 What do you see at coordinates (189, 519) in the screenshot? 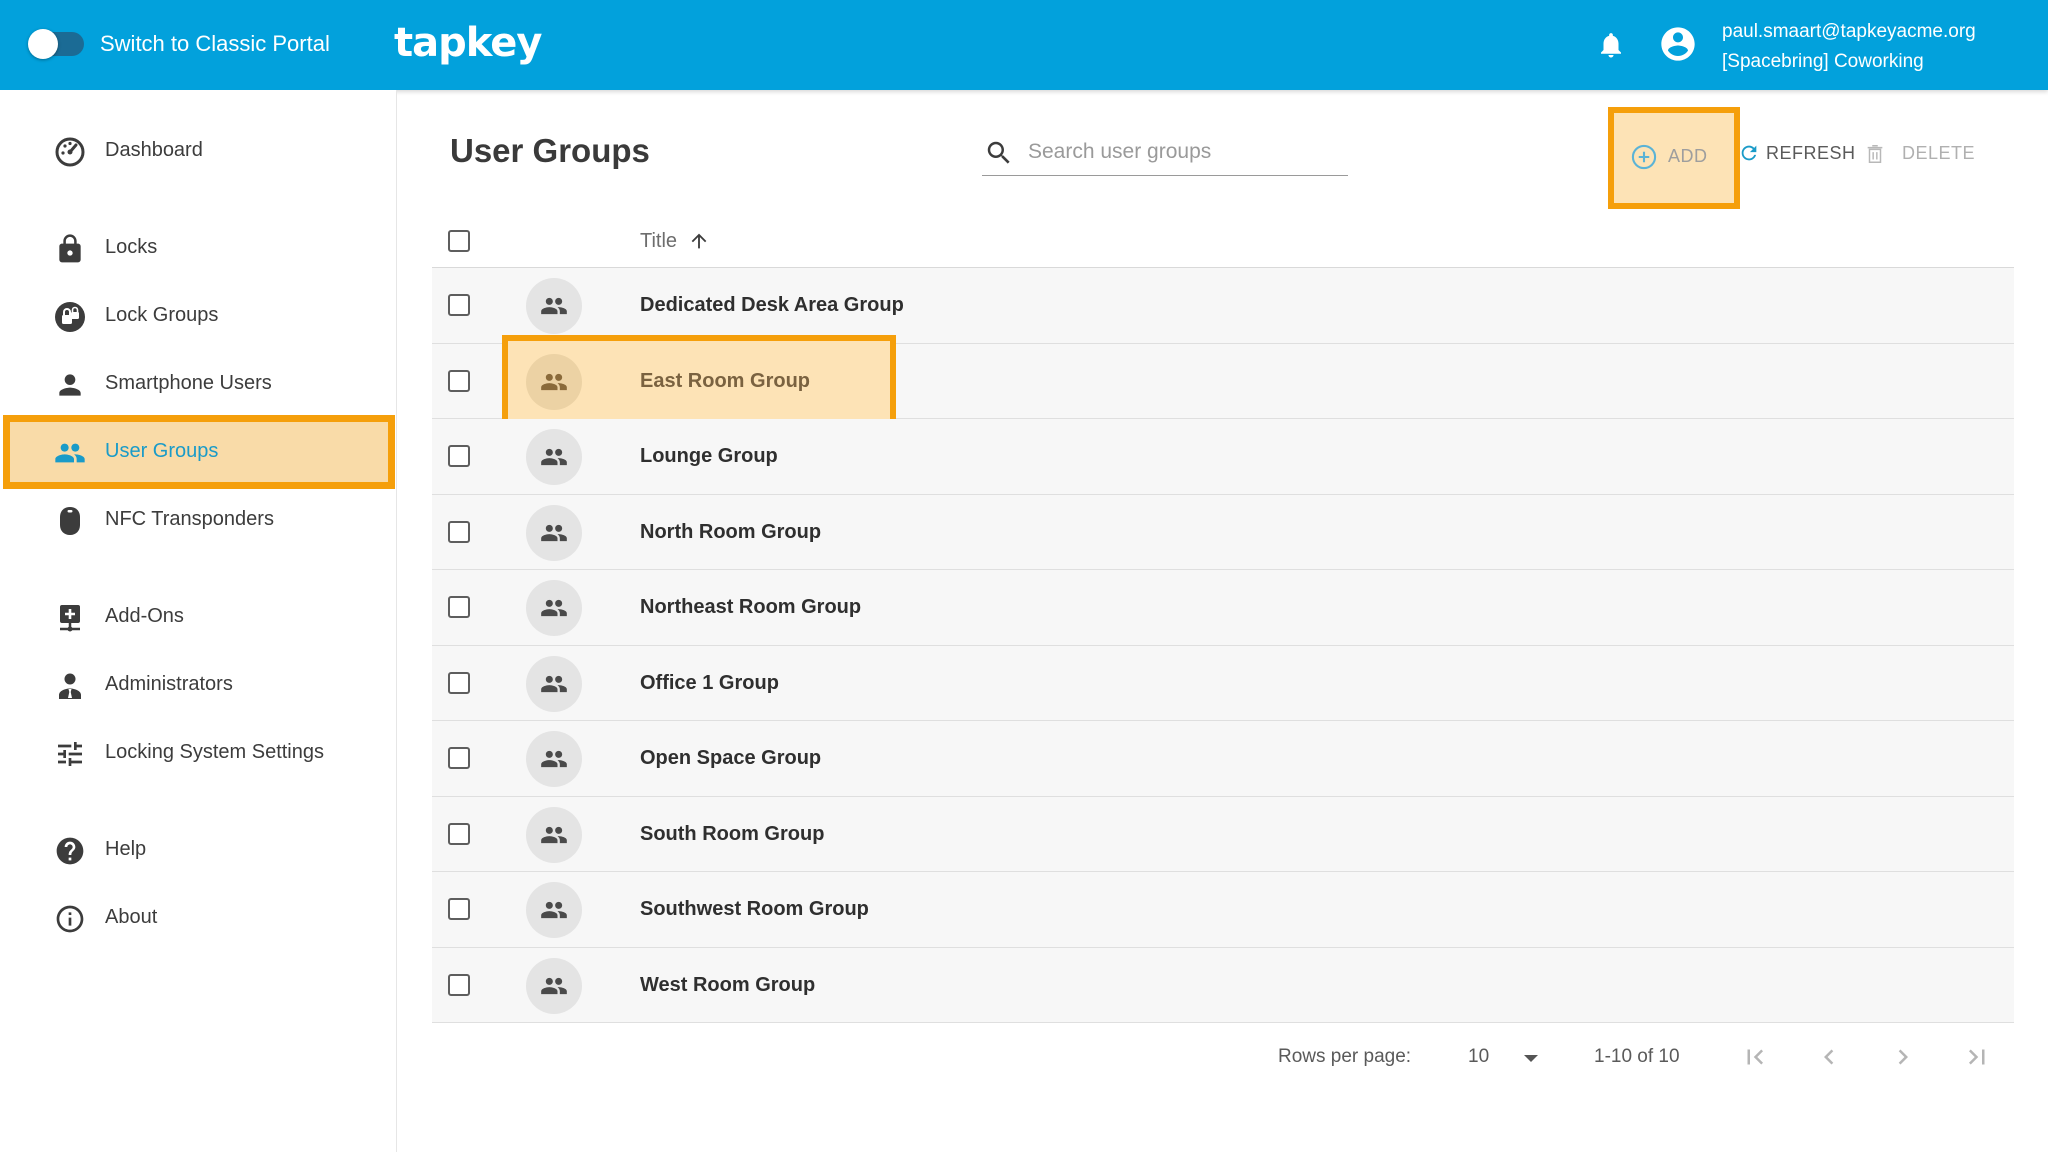
I see `sidebar-item-label: NFC Transponders` at bounding box center [189, 519].